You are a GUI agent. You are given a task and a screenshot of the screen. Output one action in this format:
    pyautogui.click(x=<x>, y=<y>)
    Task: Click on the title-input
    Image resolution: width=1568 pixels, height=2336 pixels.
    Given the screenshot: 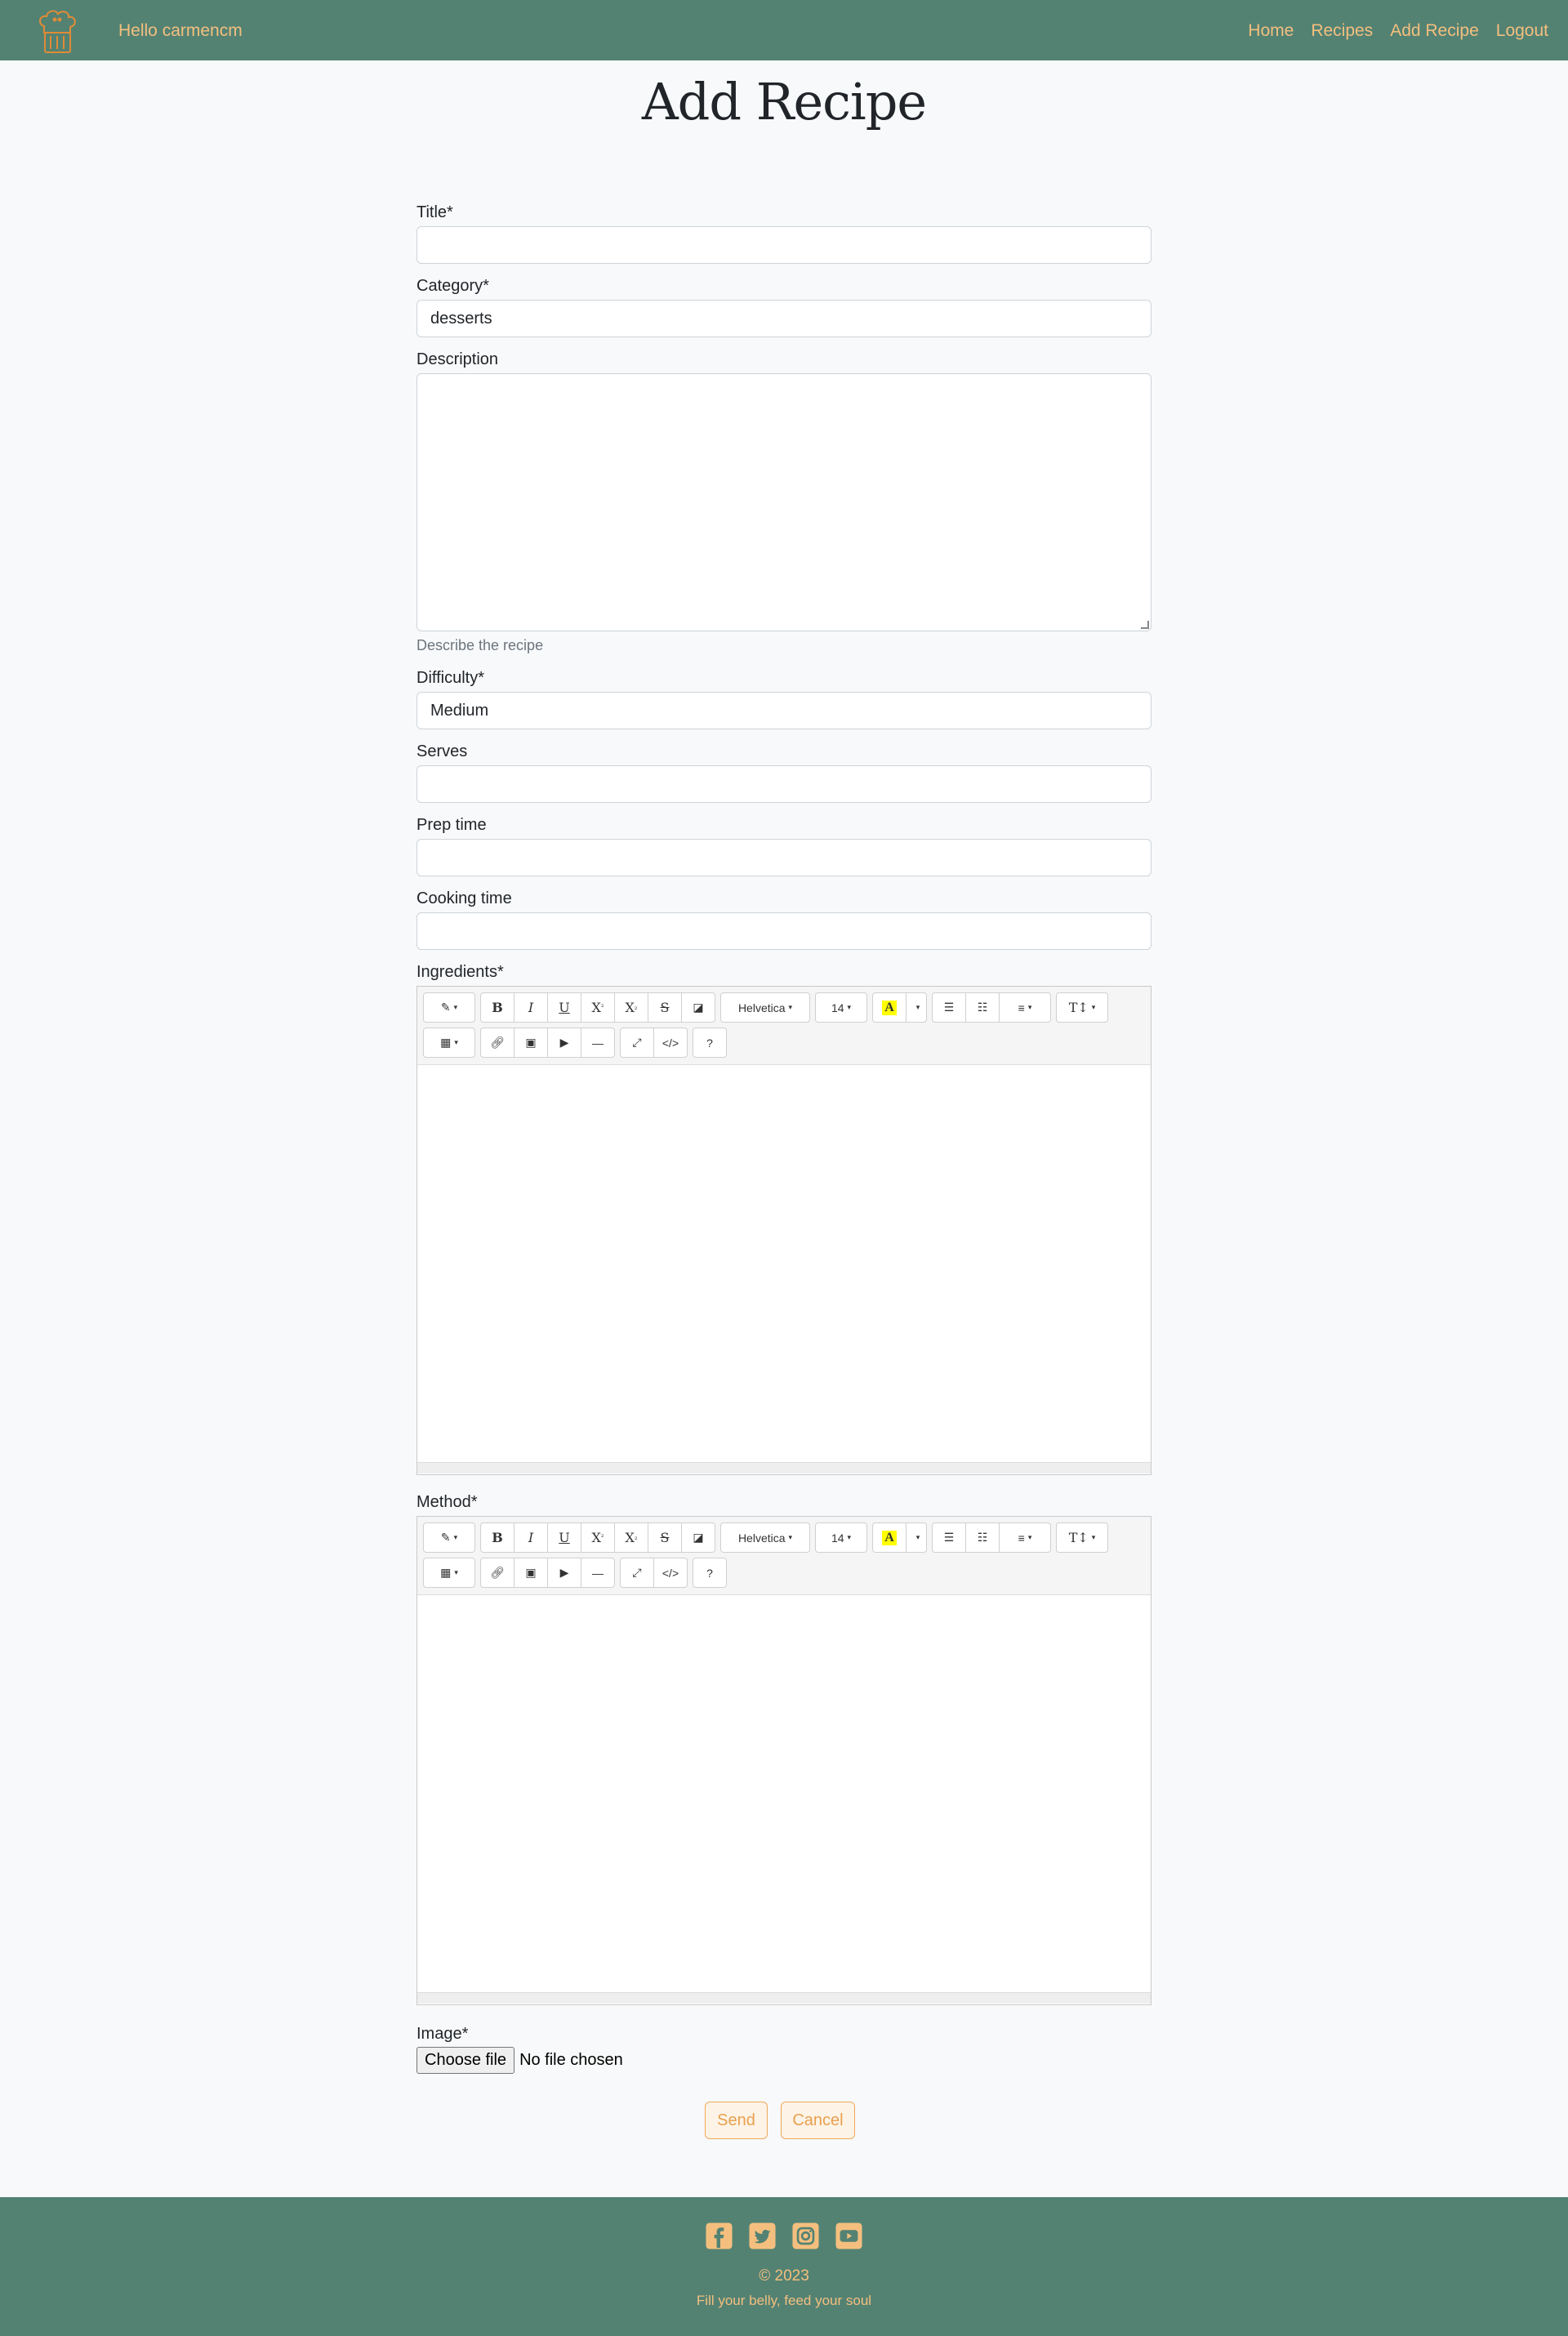 What is the action you would take?
    pyautogui.click(x=784, y=245)
    